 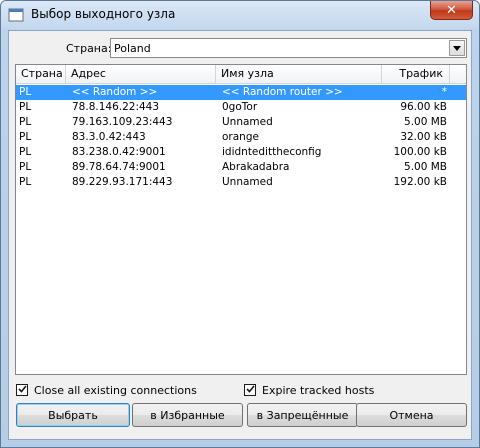 What do you see at coordinates (299, 74) in the screenshot?
I see `header-node-name: Имя узла` at bounding box center [299, 74].